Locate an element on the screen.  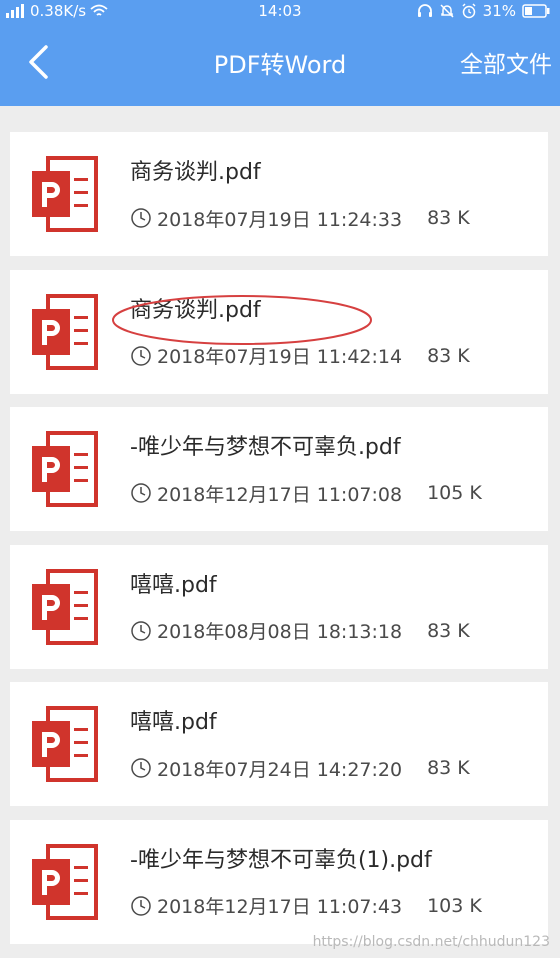
watermark: https://blog.csdn.net/chhudun123 is located at coordinates (431, 942).